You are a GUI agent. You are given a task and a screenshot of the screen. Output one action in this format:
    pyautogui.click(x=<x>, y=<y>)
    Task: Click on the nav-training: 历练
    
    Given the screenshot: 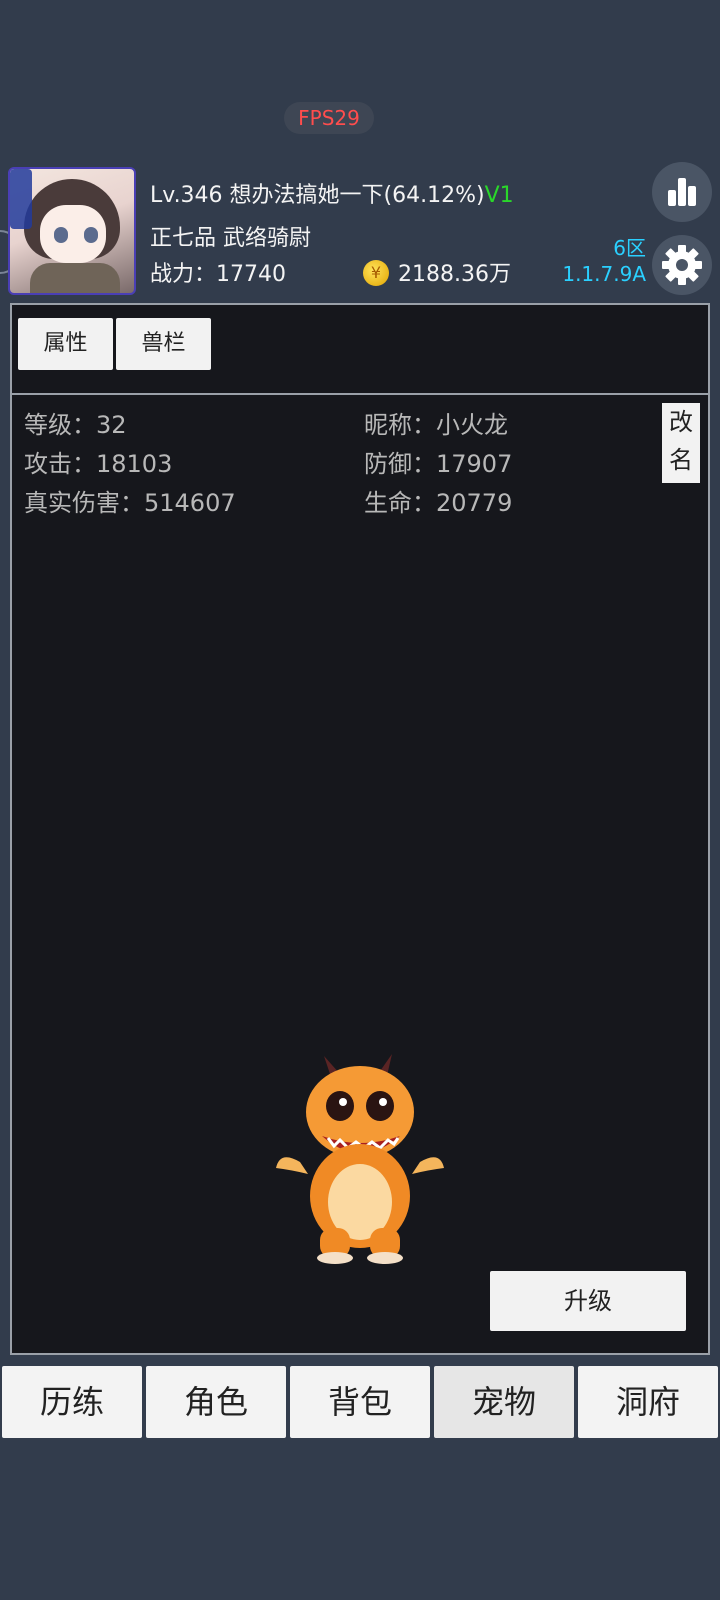 What is the action you would take?
    pyautogui.click(x=72, y=1402)
    